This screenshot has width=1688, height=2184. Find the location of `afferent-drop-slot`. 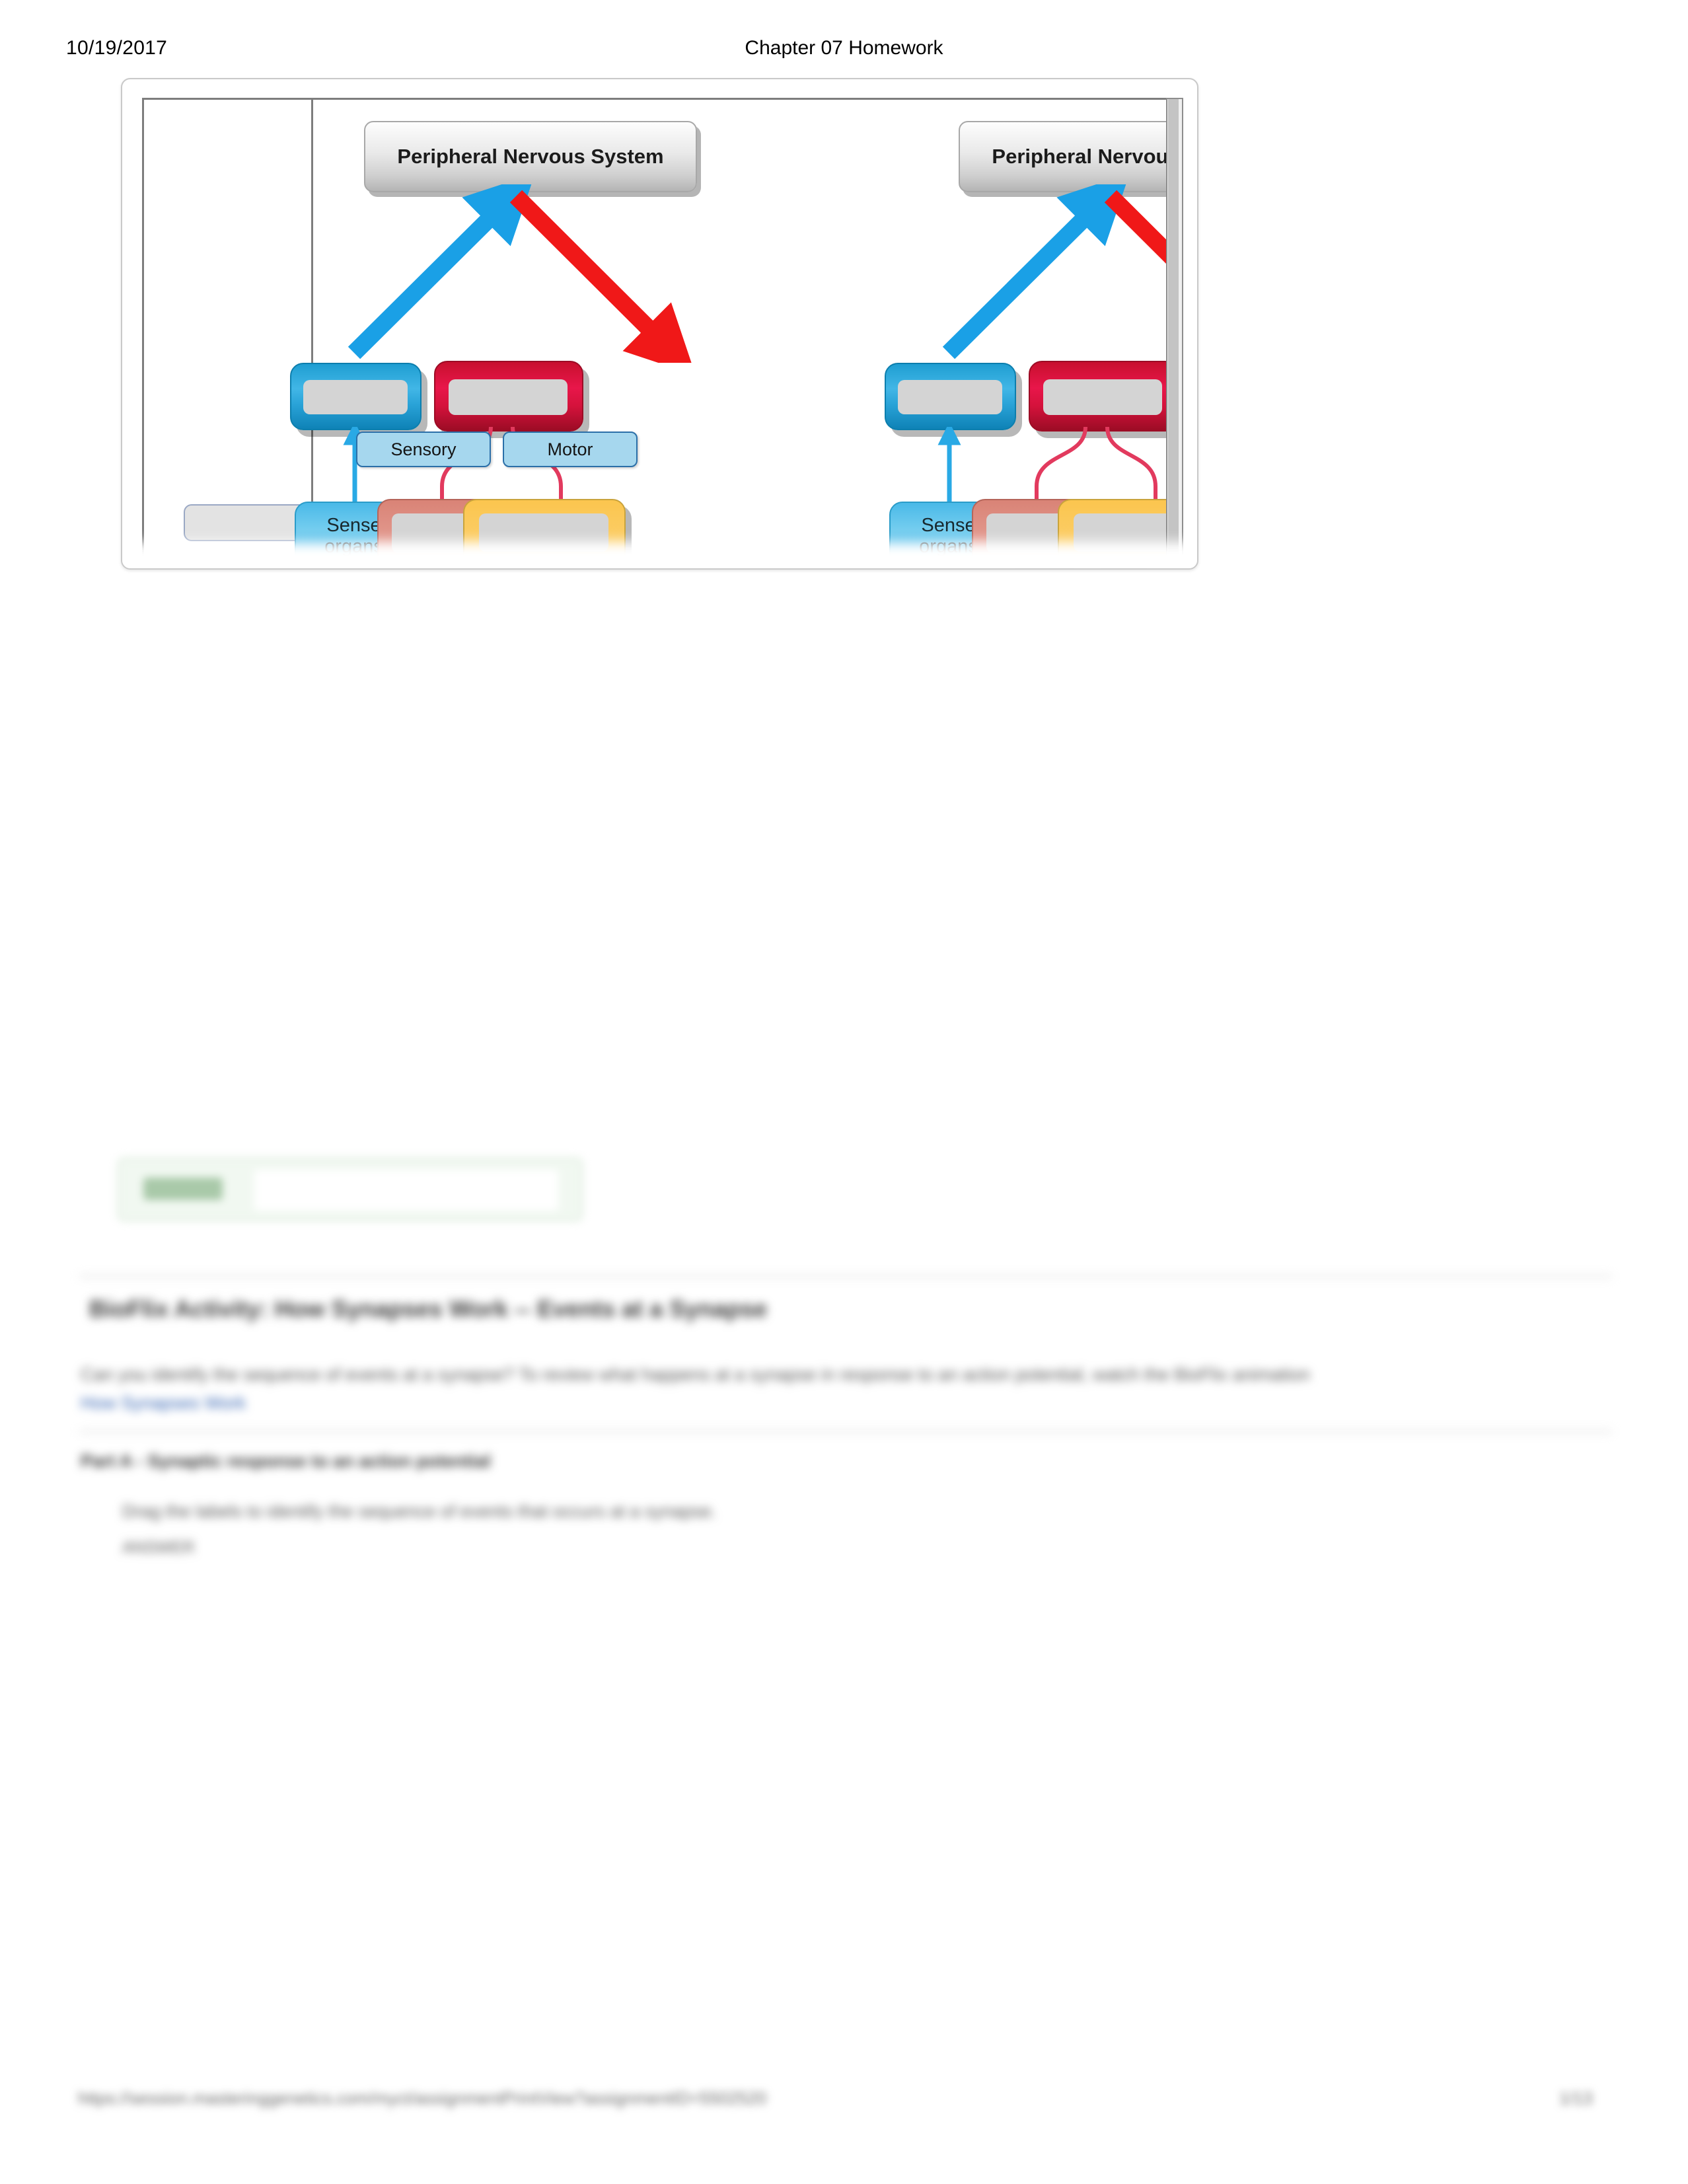

afferent-drop-slot is located at coordinates (356, 397).